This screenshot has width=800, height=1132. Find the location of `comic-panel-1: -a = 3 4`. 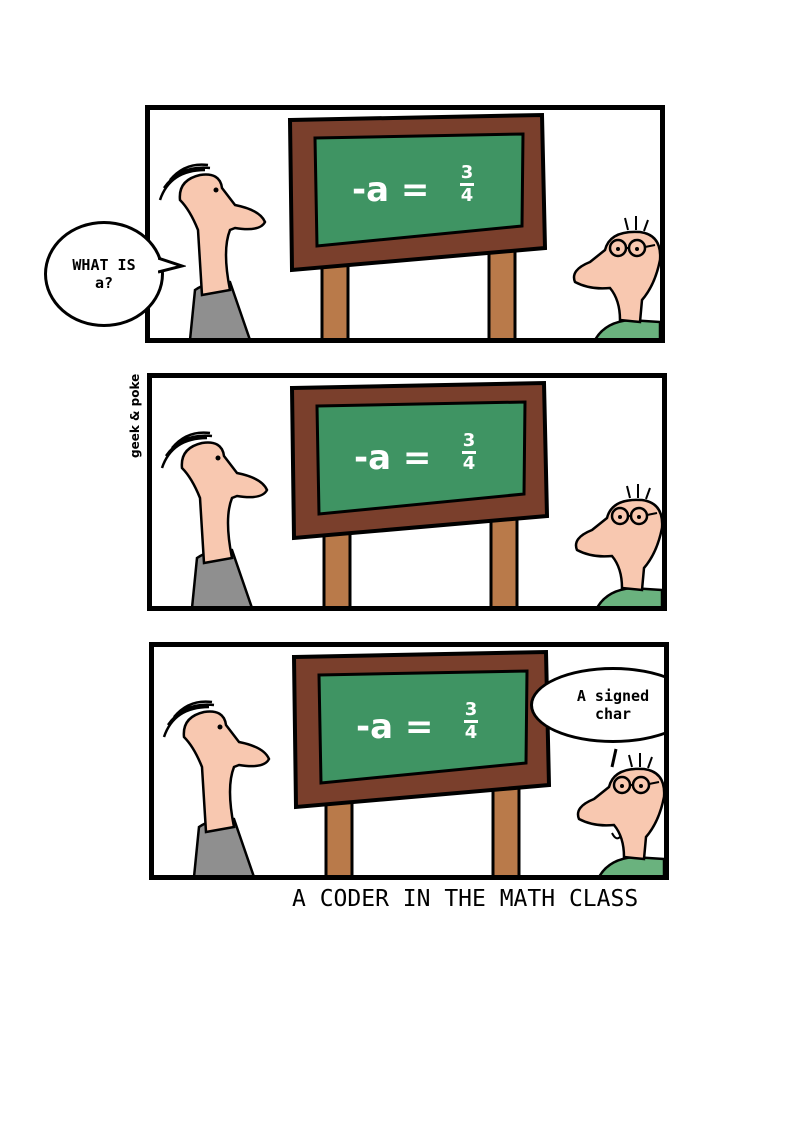

comic-panel-1: -a = 3 4 is located at coordinates (405, 224).